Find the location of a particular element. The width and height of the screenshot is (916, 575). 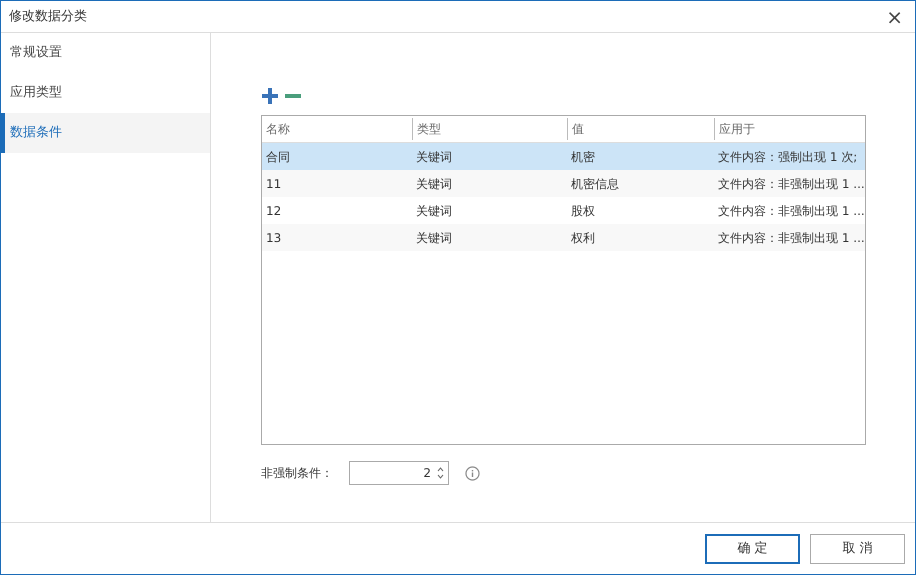

table-cell-text: 股权 is located at coordinates (583, 211).